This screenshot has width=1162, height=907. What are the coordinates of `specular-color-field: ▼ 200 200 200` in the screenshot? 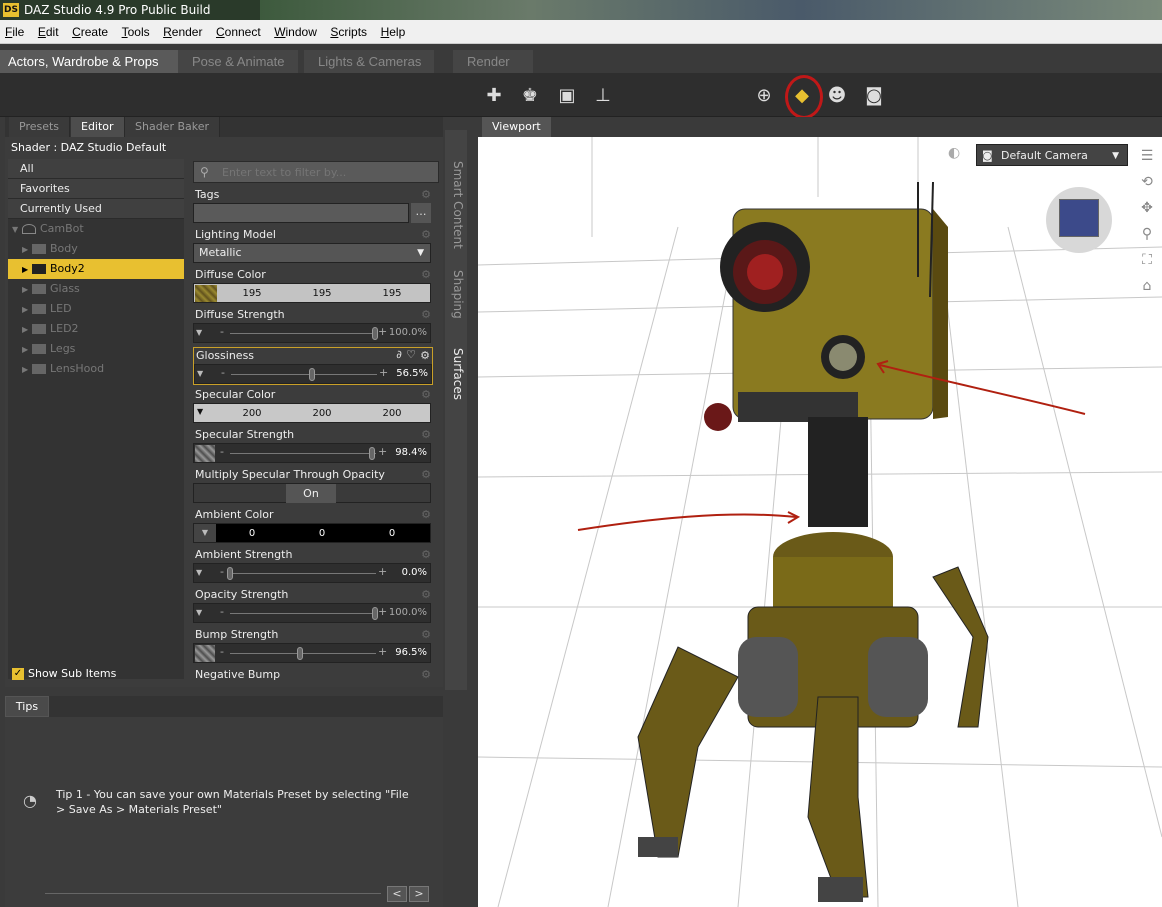 It's located at (312, 413).